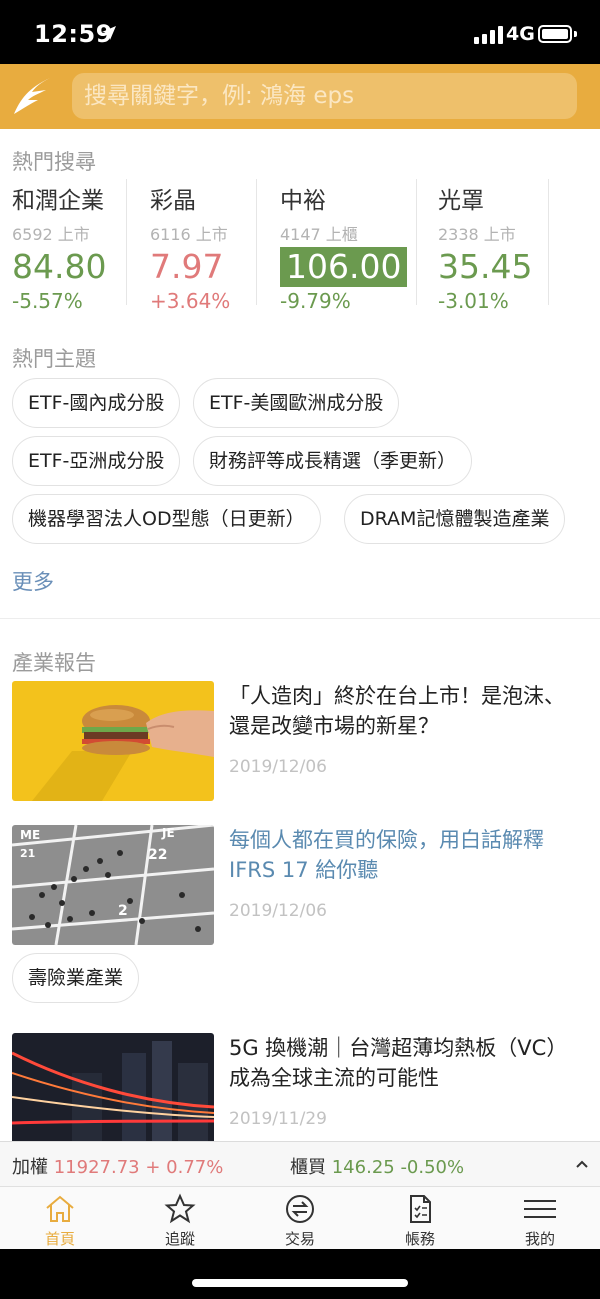  I want to click on index-ticker-bar: 加權 11927.73 + 0.77% 櫃買 146.25 -0.50%, so click(300, 1163).